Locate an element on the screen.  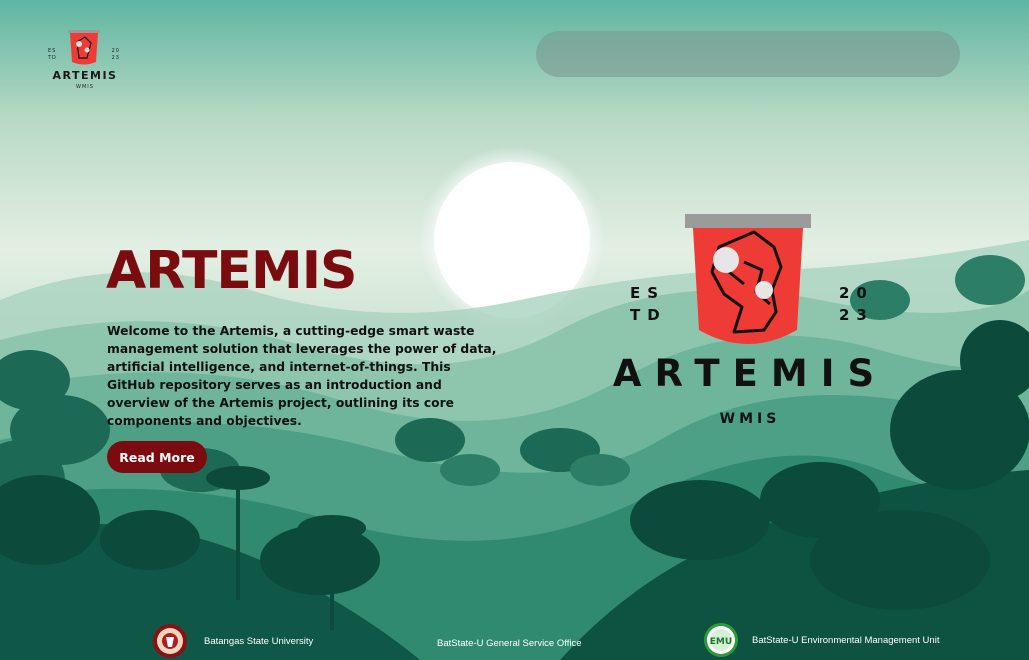
emu-seal-icon: EMU is located at coordinates (721, 640).